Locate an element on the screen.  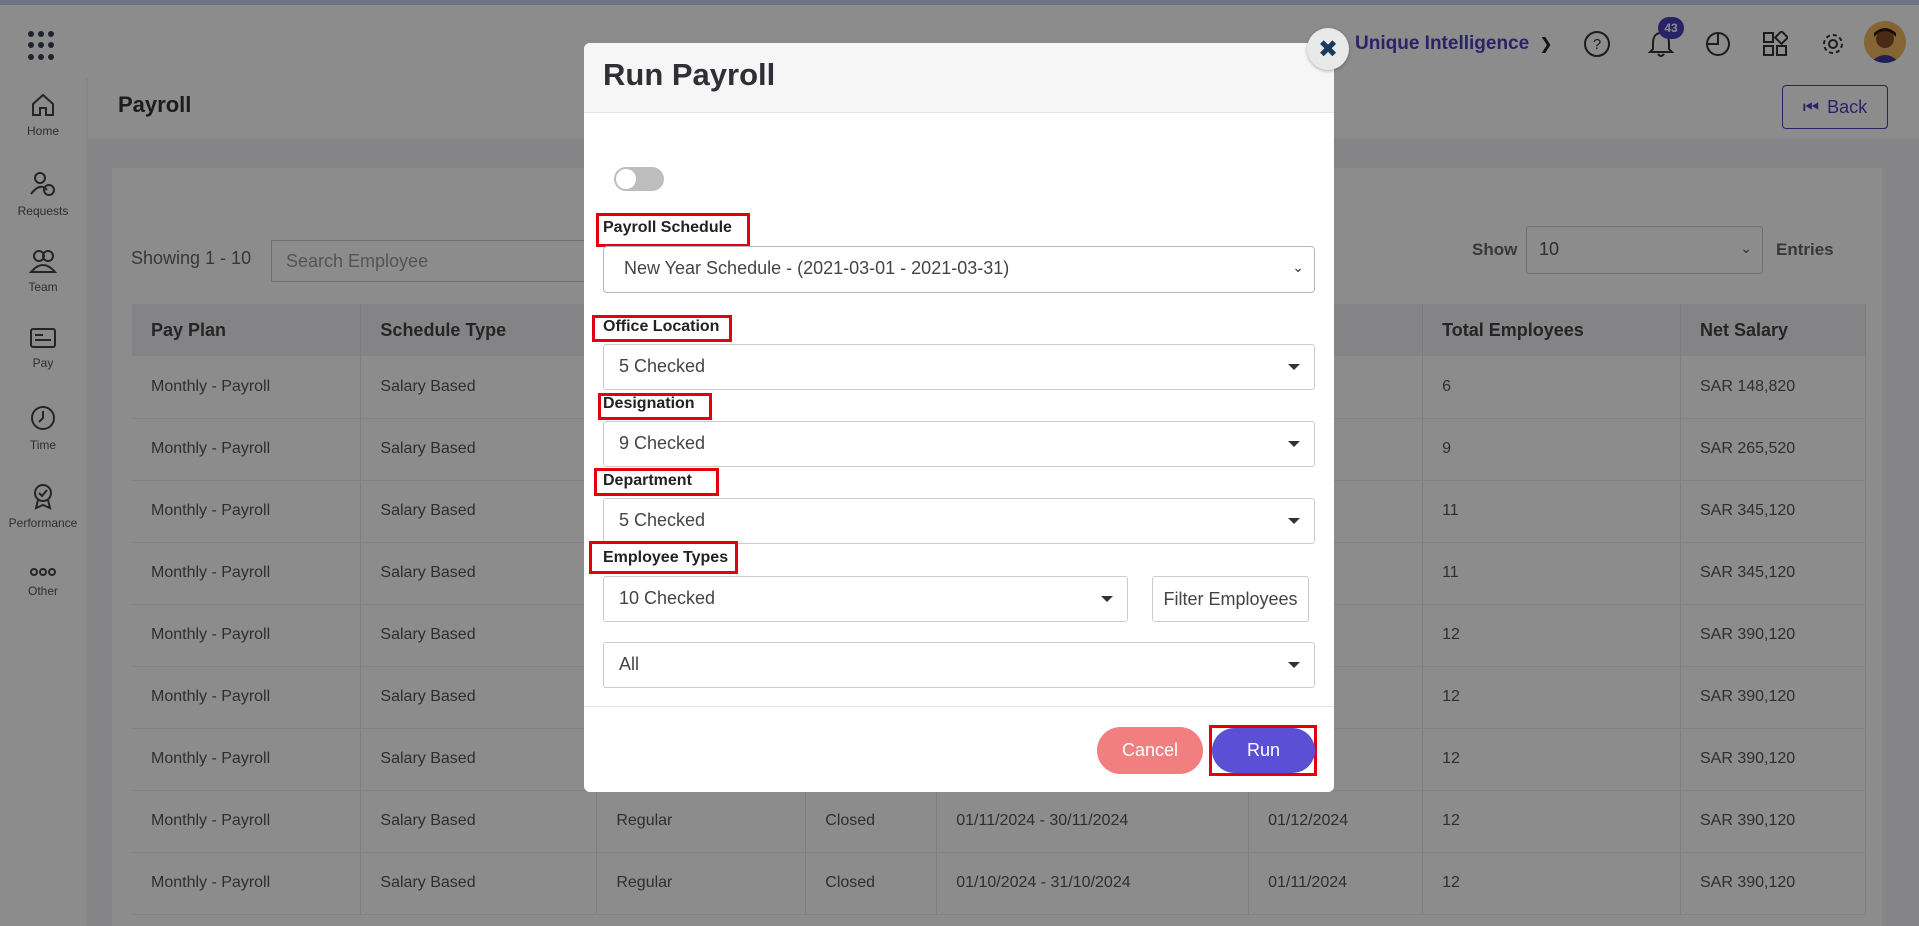
chevron-down-icon: ⌄ is located at coordinates (1298, 267).